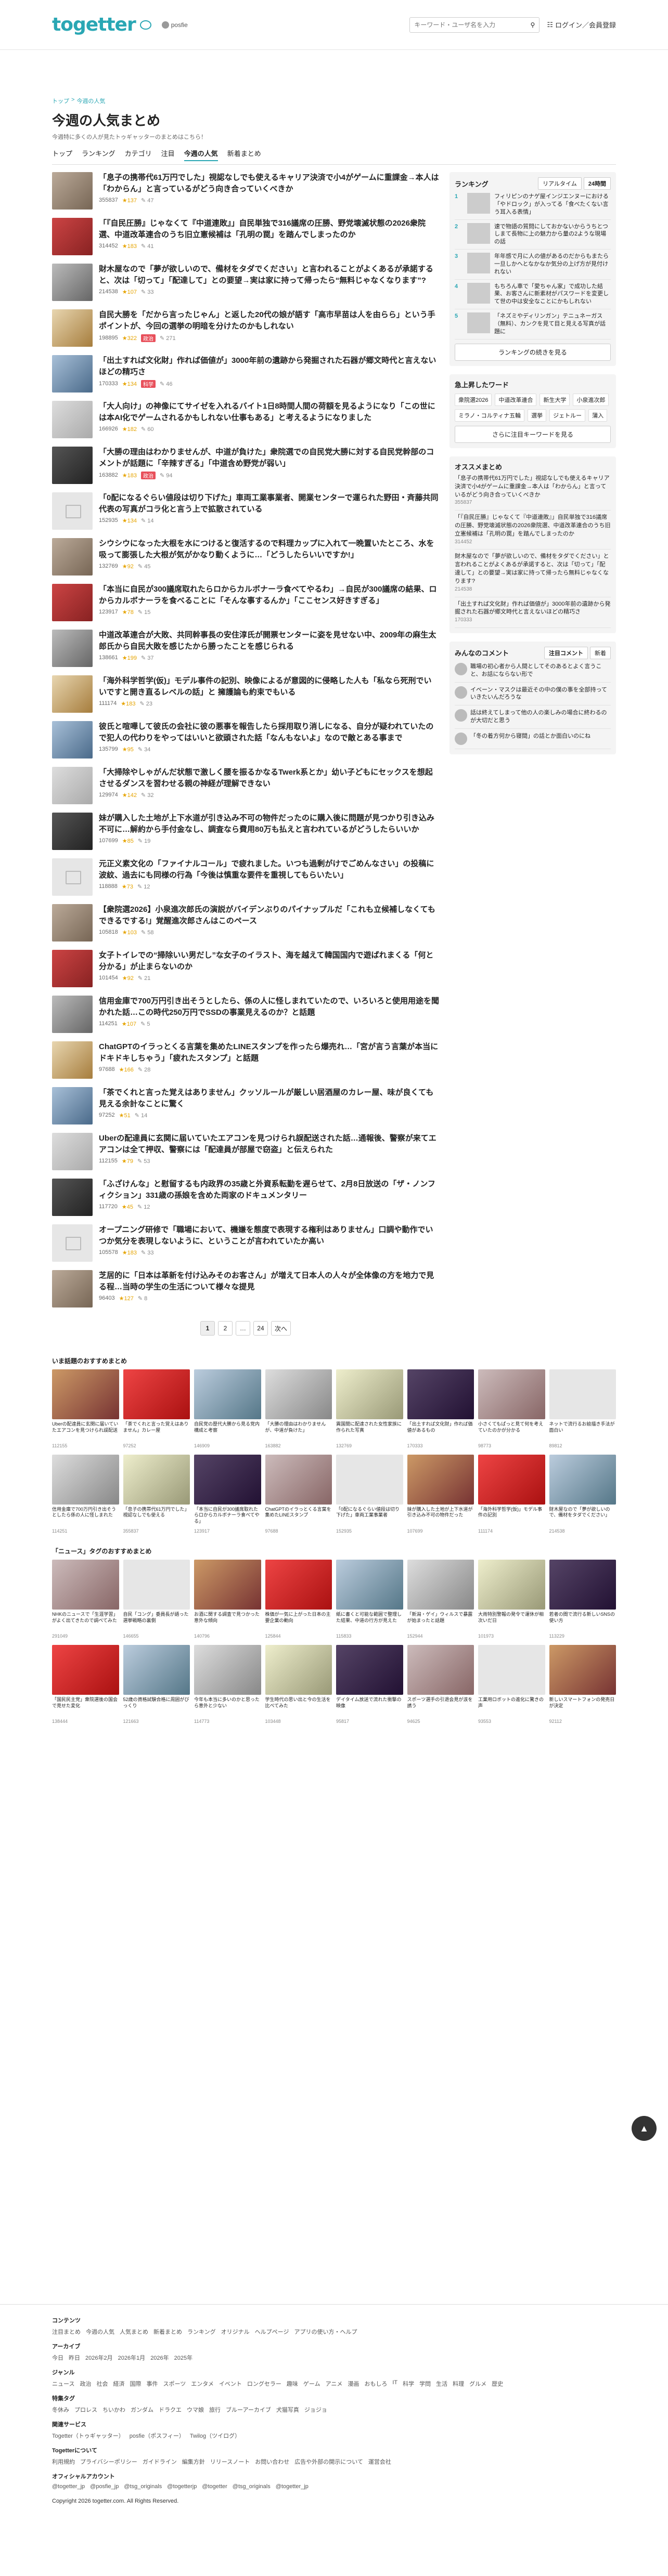 Image resolution: width=668 pixels, height=2576 pixels. I want to click on page-link-1: 2, so click(225, 1328).